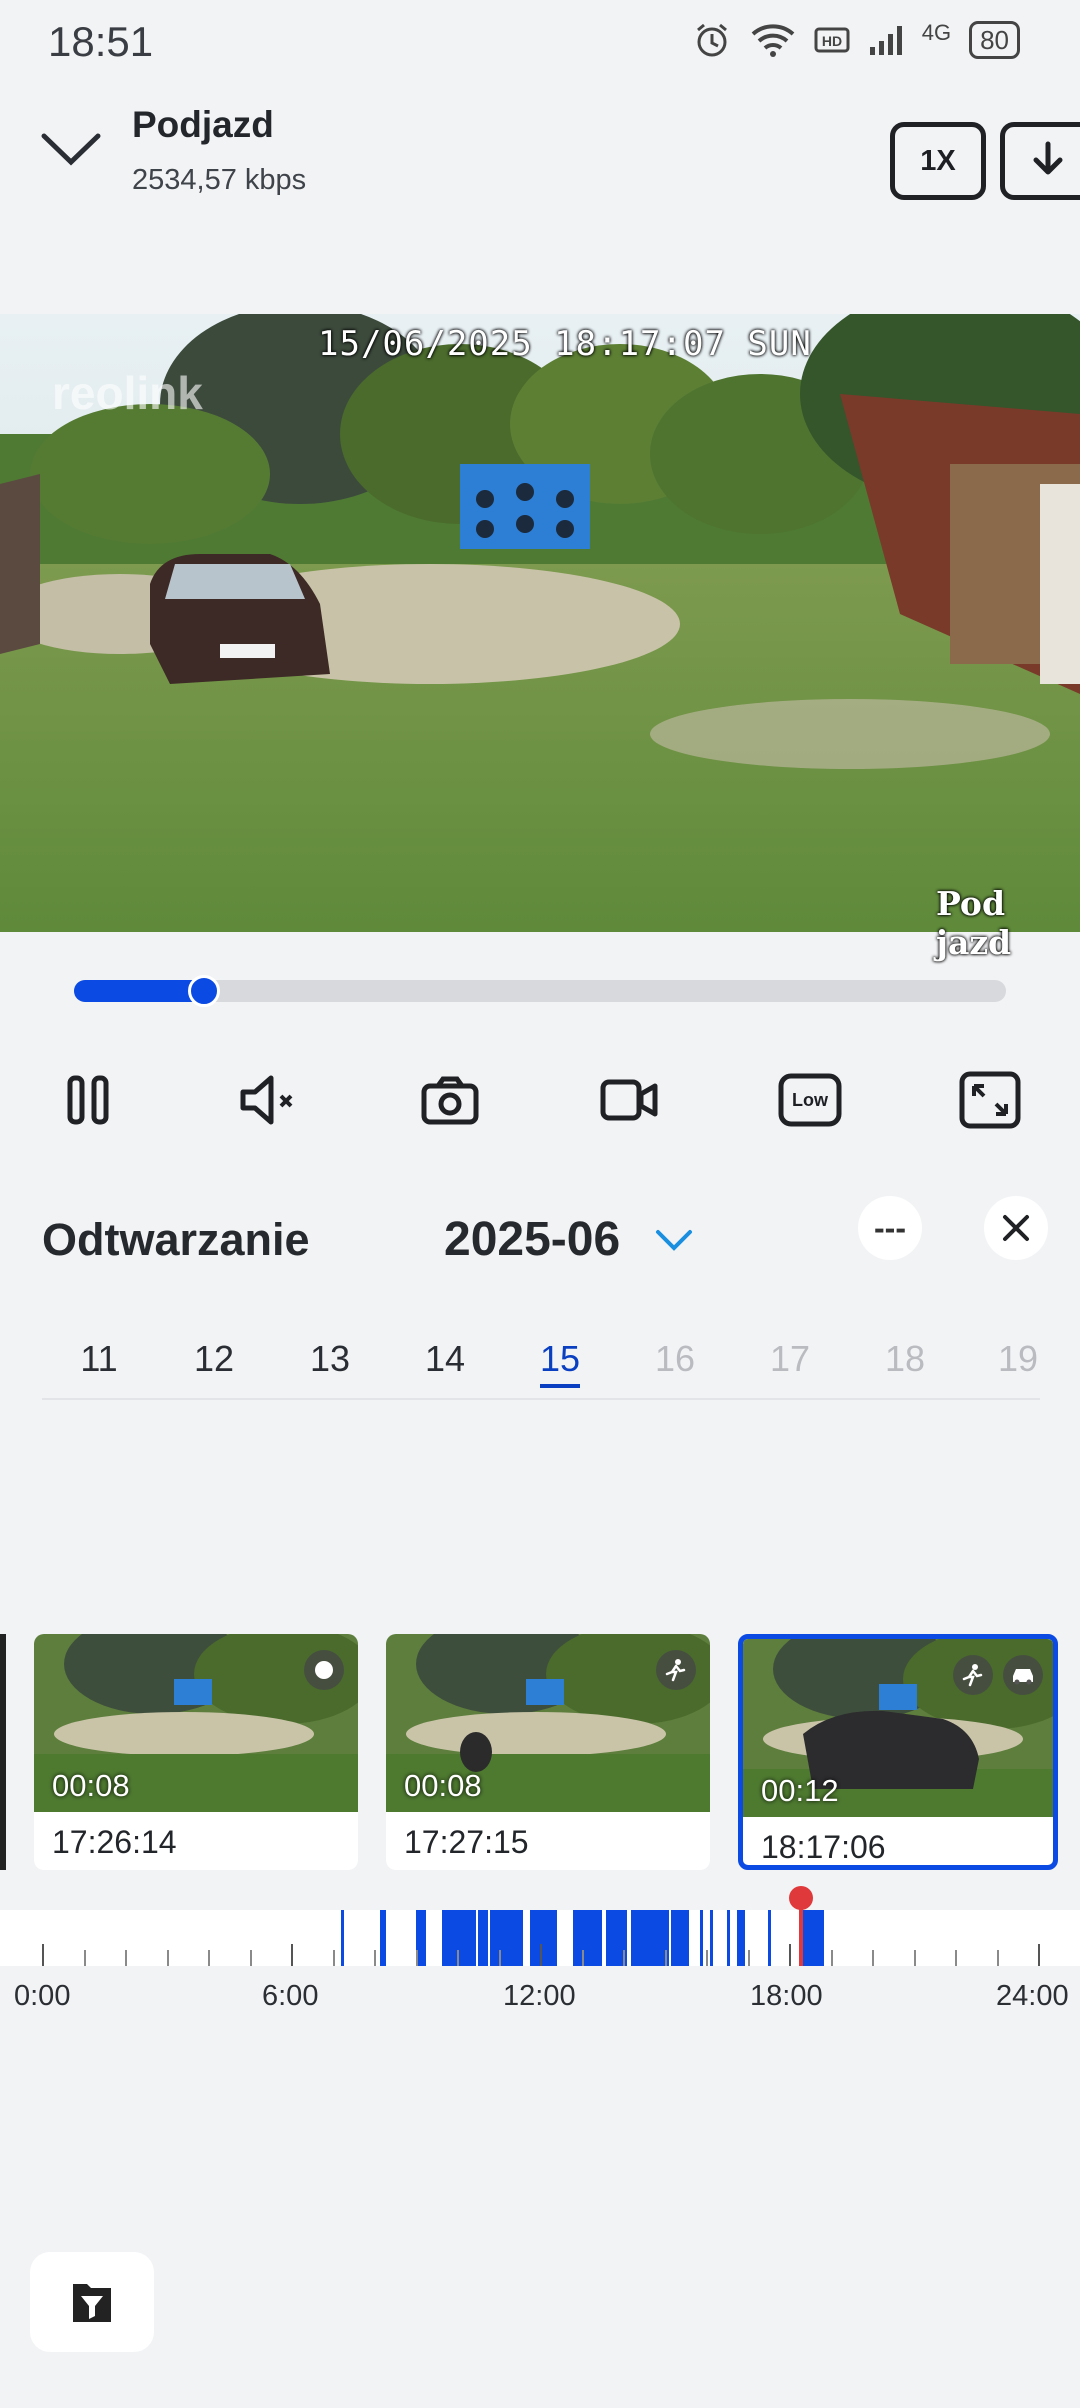  What do you see at coordinates (832, 40) in the screenshot?
I see `hd-icon: HD` at bounding box center [832, 40].